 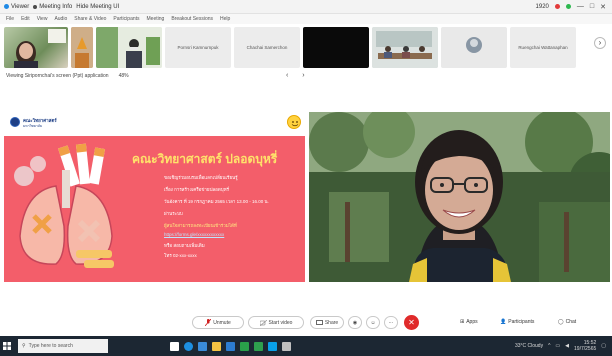 What do you see at coordinates (16, 7) in the screenshot?
I see `tab-viewer: Viewer` at bounding box center [16, 7].